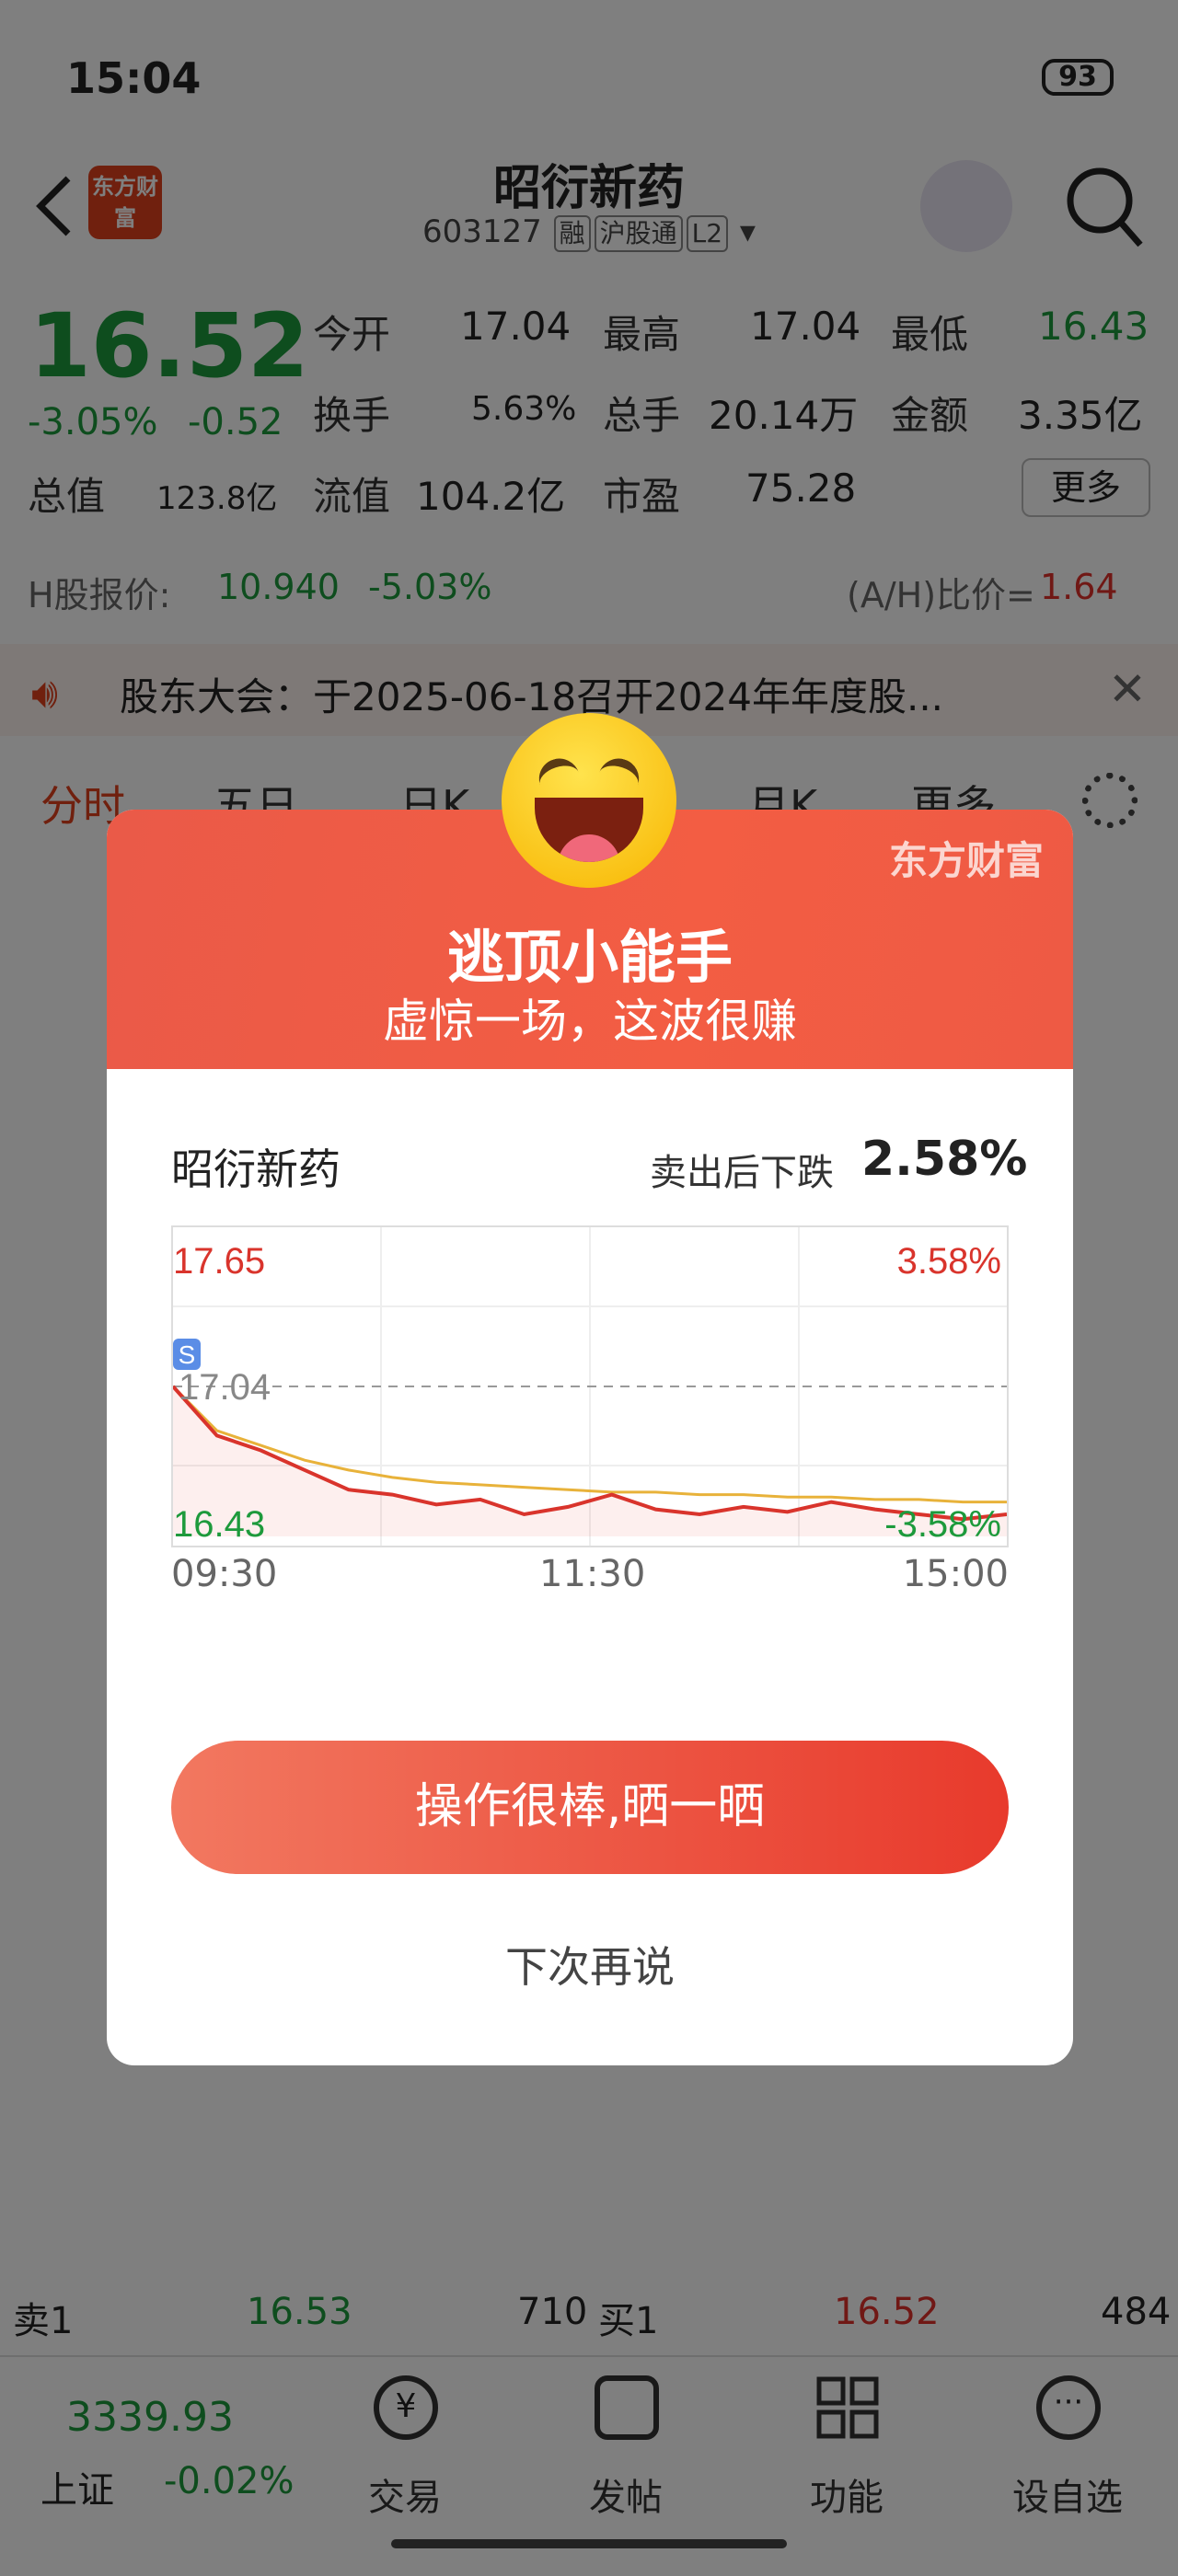 The height and width of the screenshot is (2576, 1178). I want to click on ref-price-label: 17.04, so click(225, 1387).